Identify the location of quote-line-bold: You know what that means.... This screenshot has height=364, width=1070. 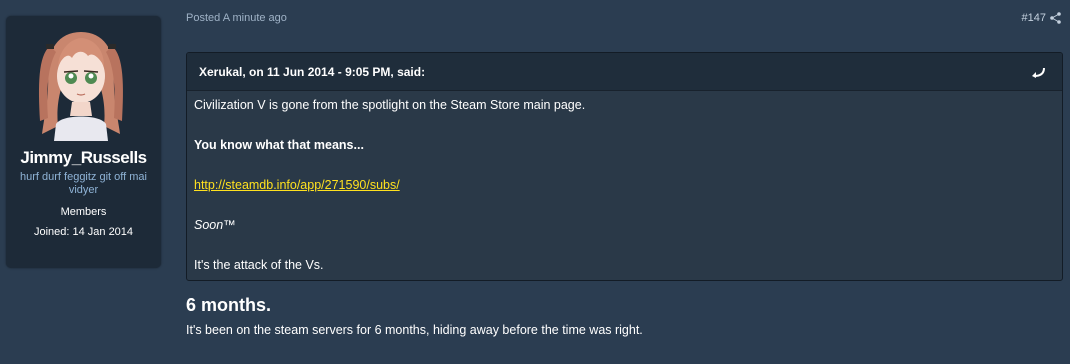
(279, 145).